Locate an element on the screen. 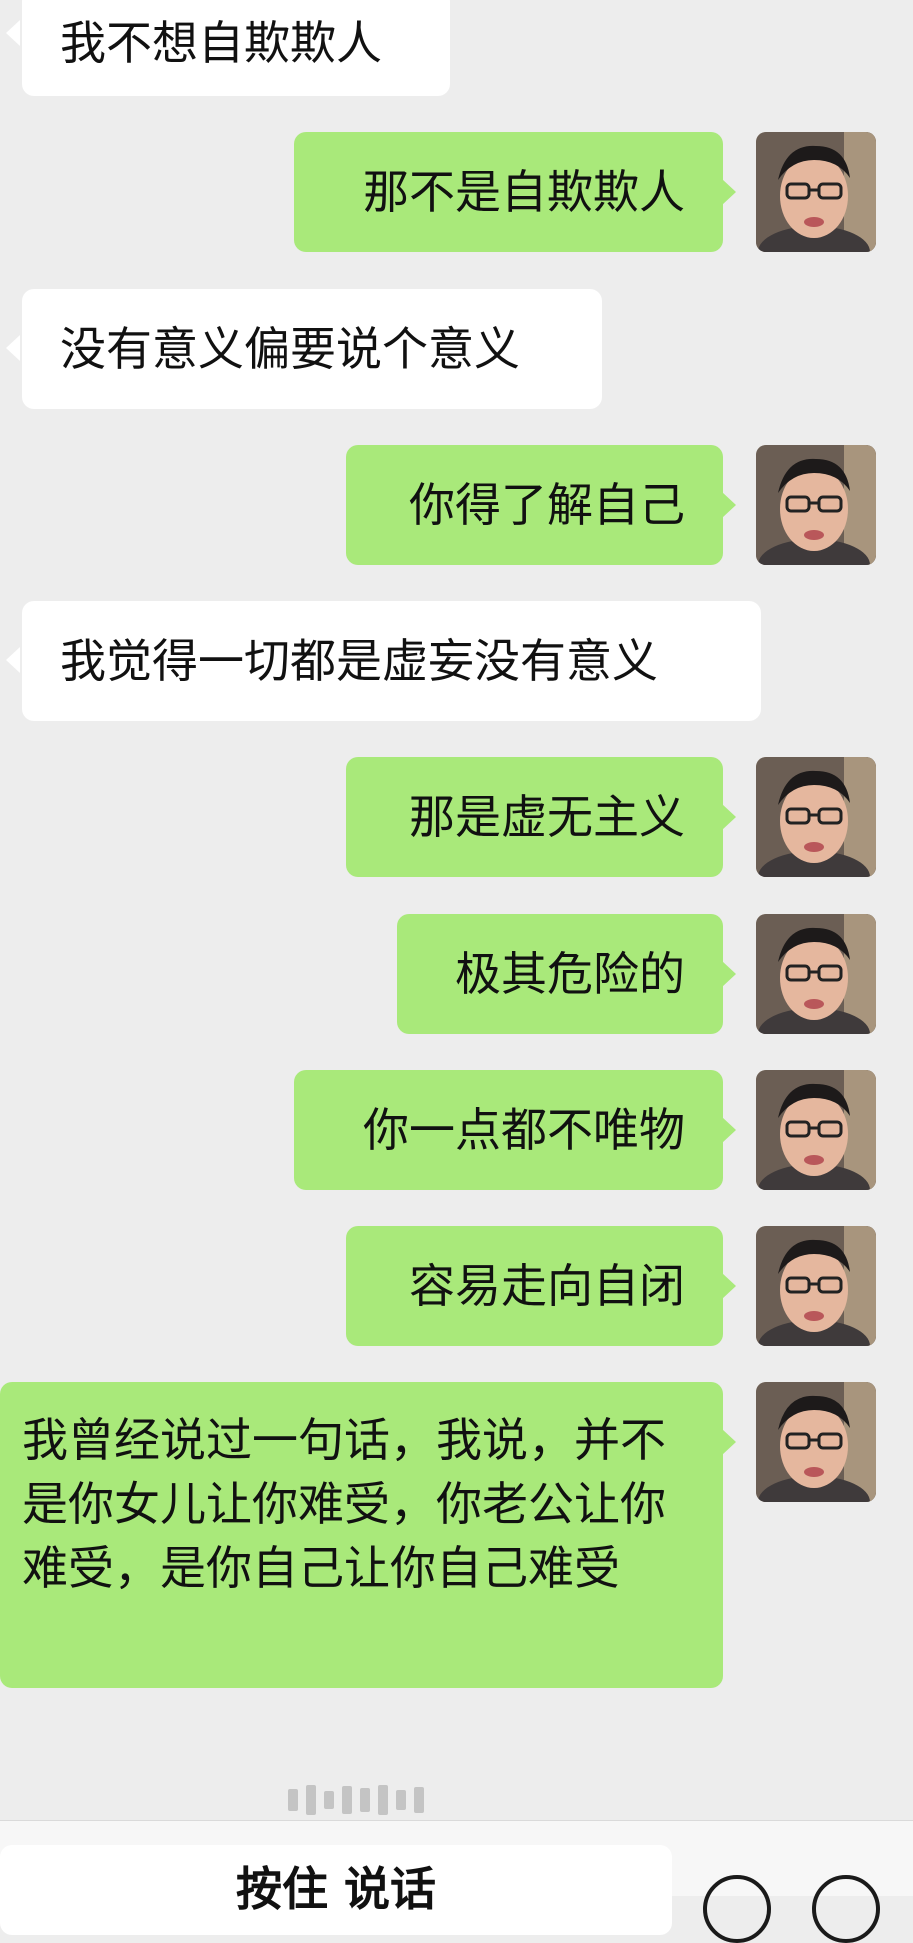 The image size is (913, 1943). outgoing-message-bubble: 你得了解自己 is located at coordinates (534, 505).